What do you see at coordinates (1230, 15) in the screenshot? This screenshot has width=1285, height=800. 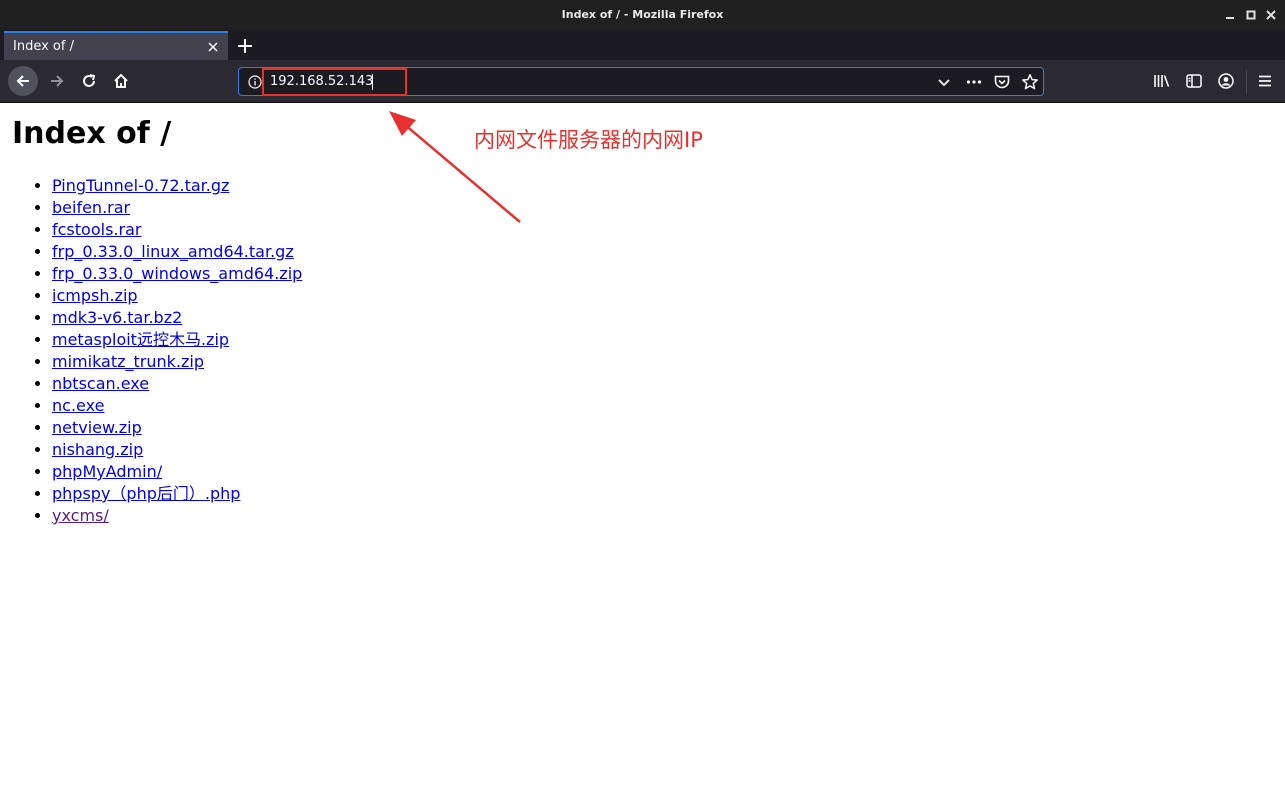 I see `minimize-icon` at bounding box center [1230, 15].